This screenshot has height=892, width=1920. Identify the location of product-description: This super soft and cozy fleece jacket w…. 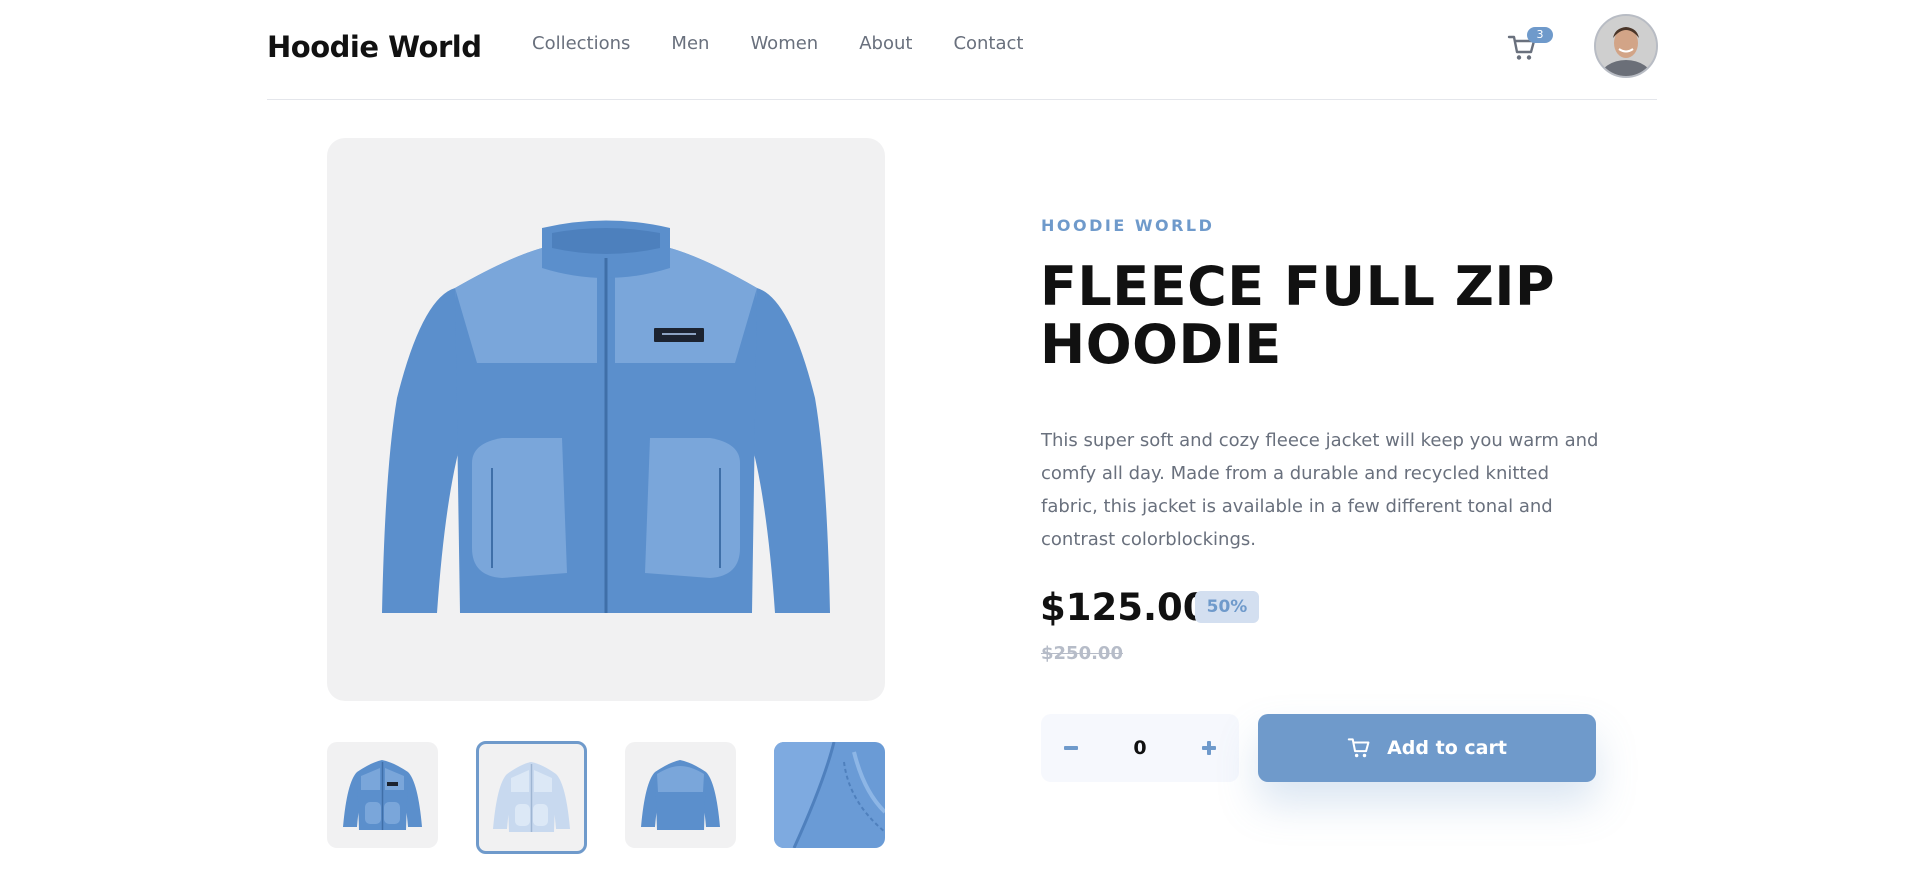
(1320, 490).